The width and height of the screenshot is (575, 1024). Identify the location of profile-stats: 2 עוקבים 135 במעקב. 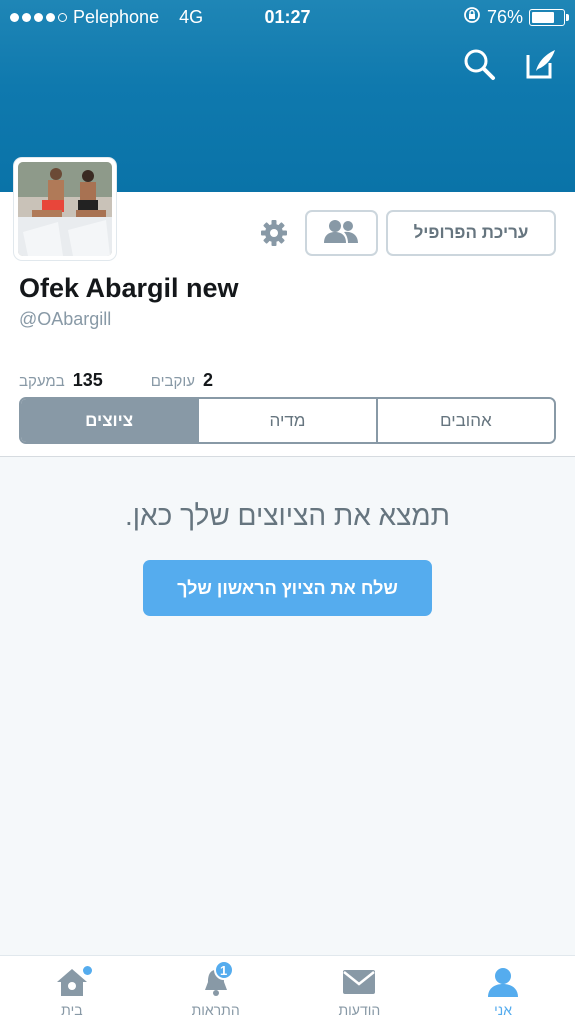
(116, 380).